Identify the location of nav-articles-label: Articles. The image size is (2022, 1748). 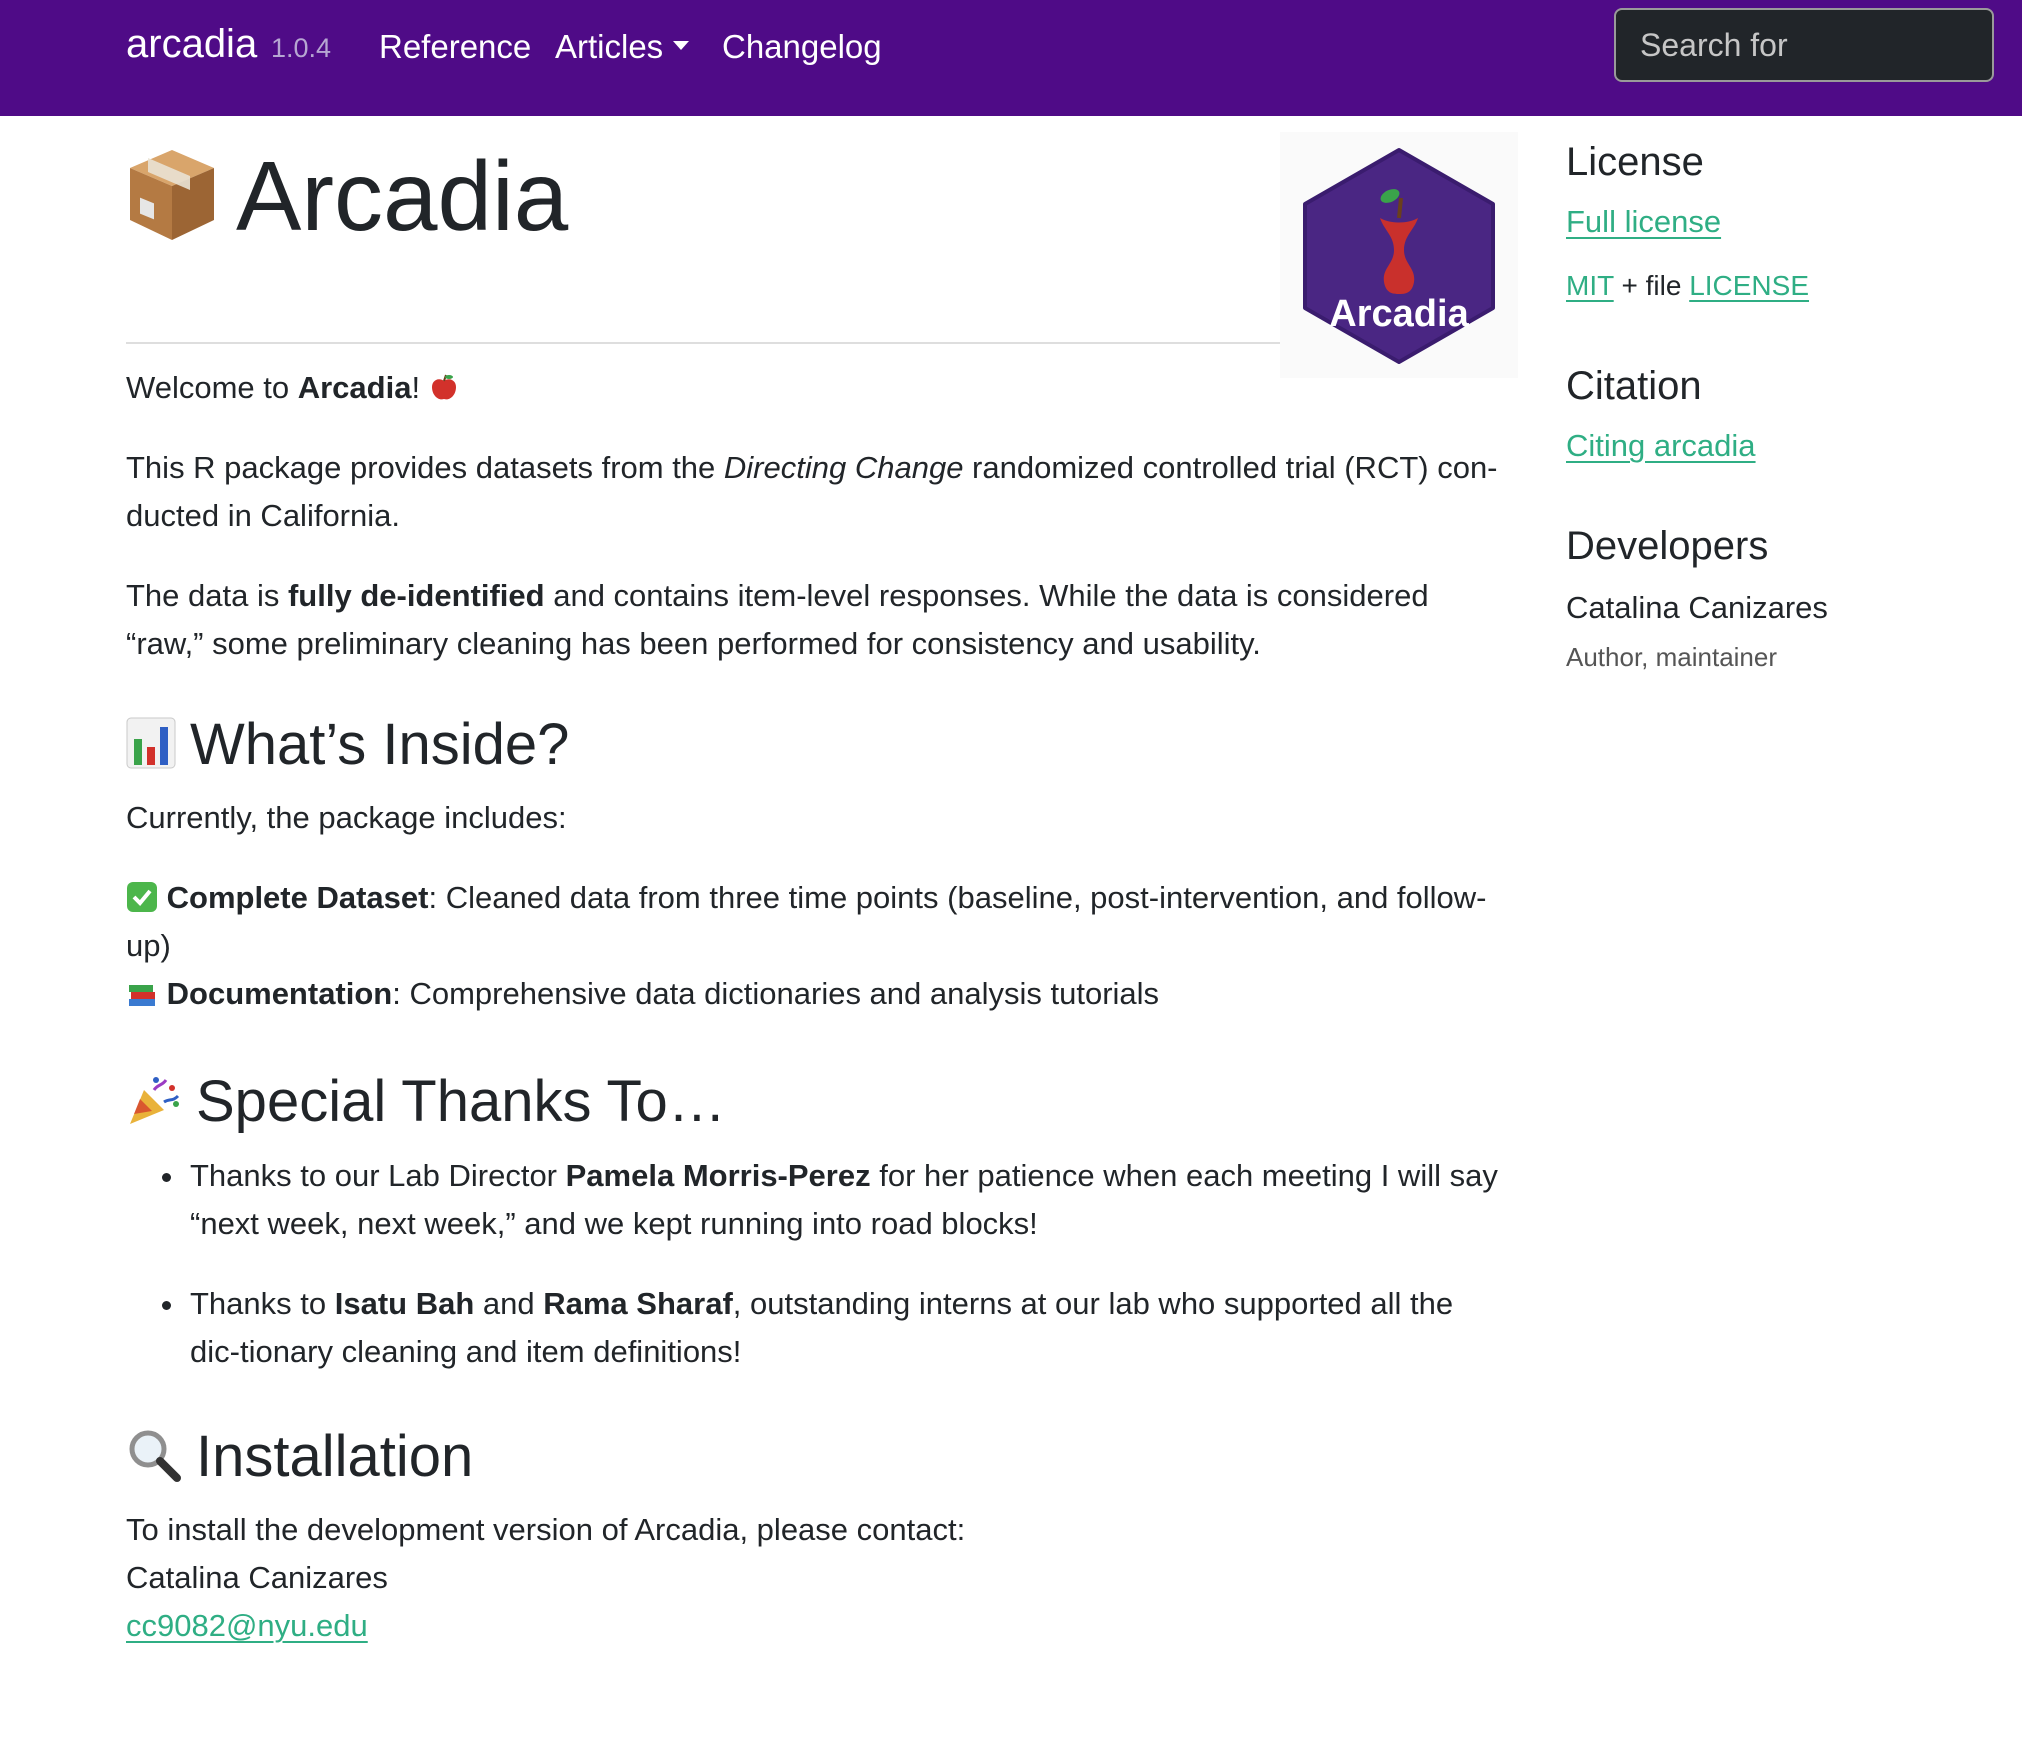
(609, 46).